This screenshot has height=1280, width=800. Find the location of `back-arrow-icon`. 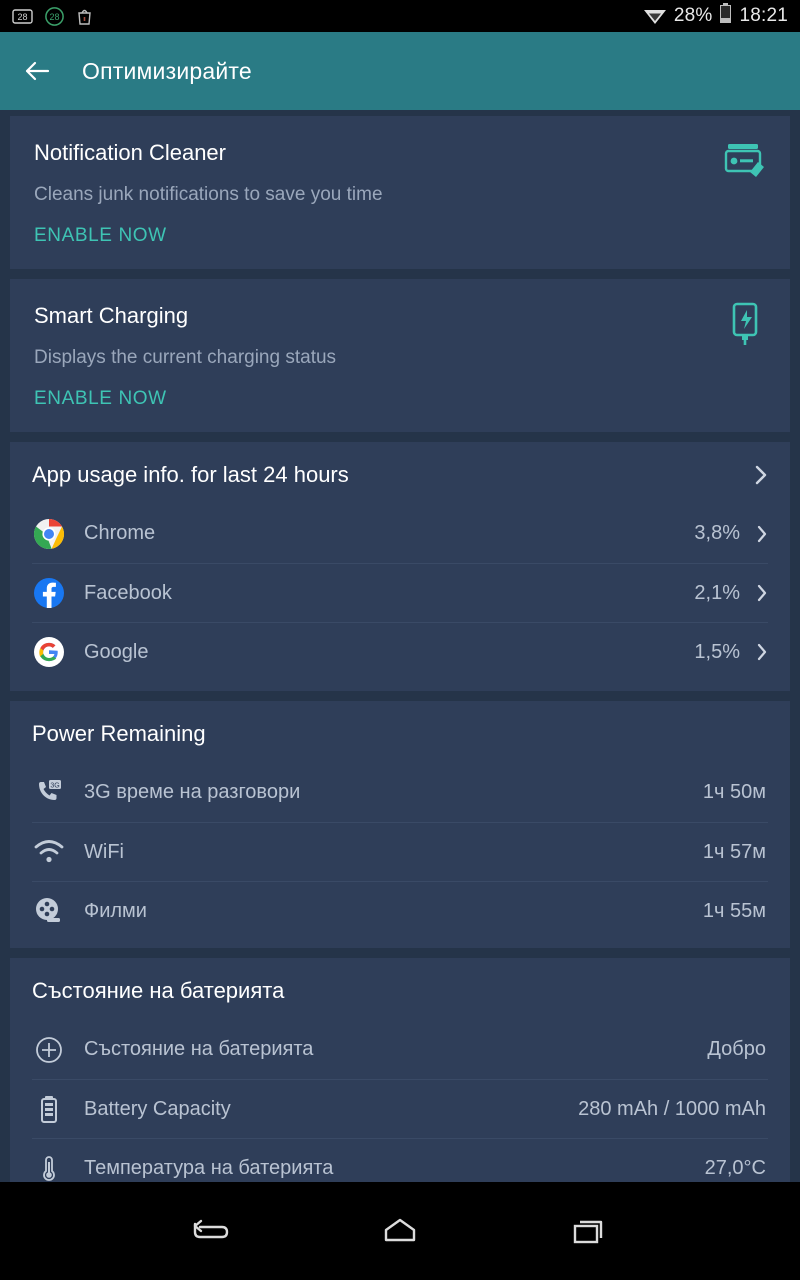

back-arrow-icon is located at coordinates (37, 71).